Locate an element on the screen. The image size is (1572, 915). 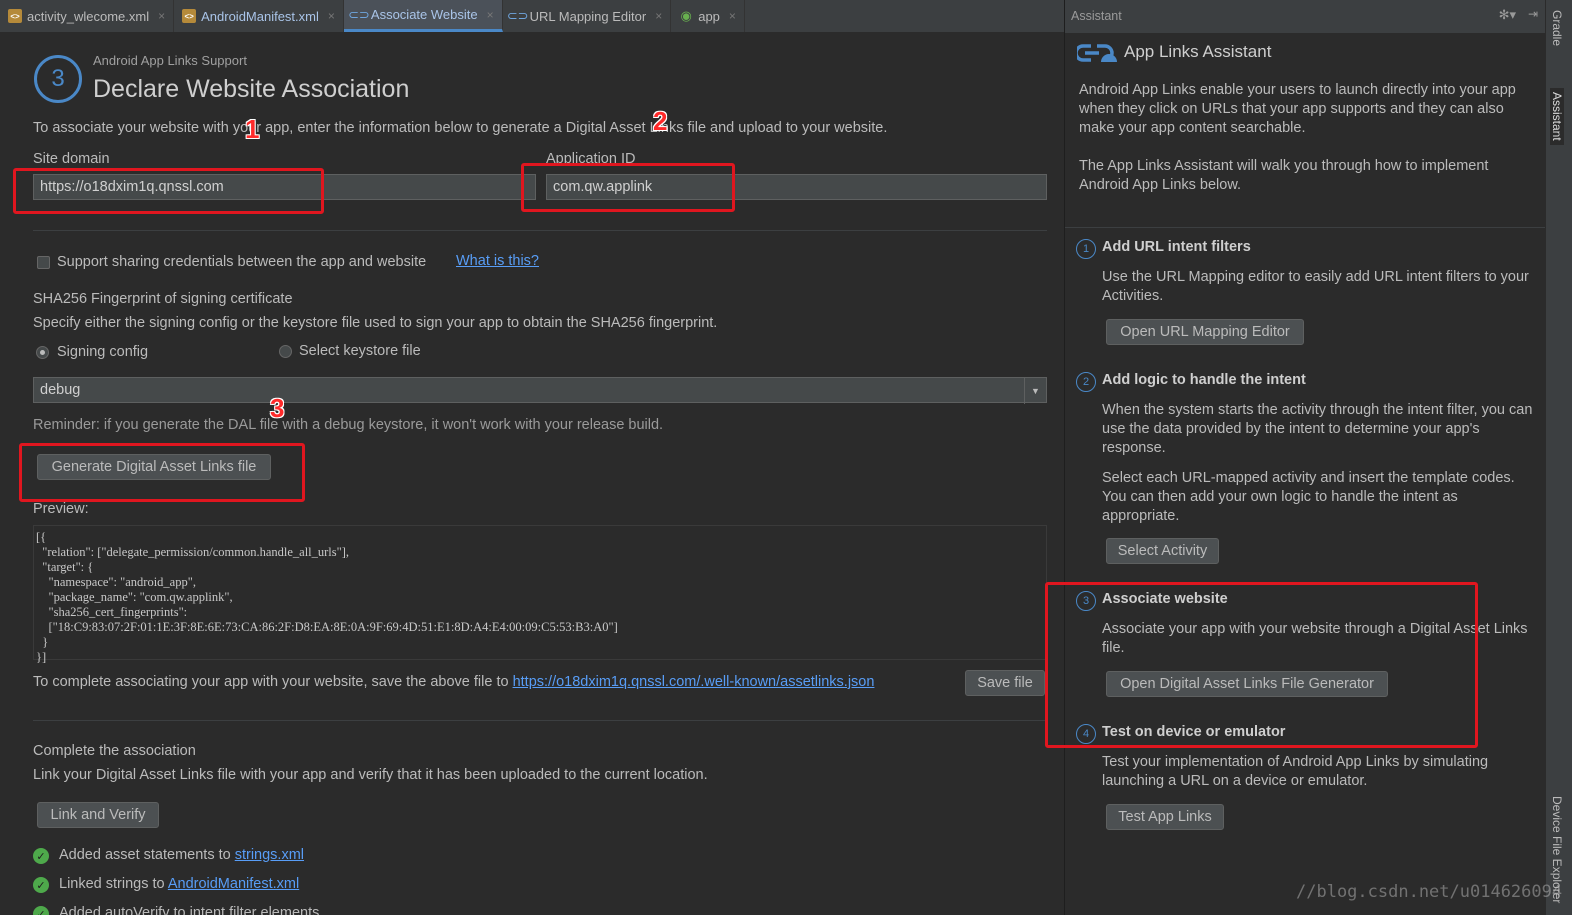
step-number-badge: 2 is located at coordinates (1086, 382).